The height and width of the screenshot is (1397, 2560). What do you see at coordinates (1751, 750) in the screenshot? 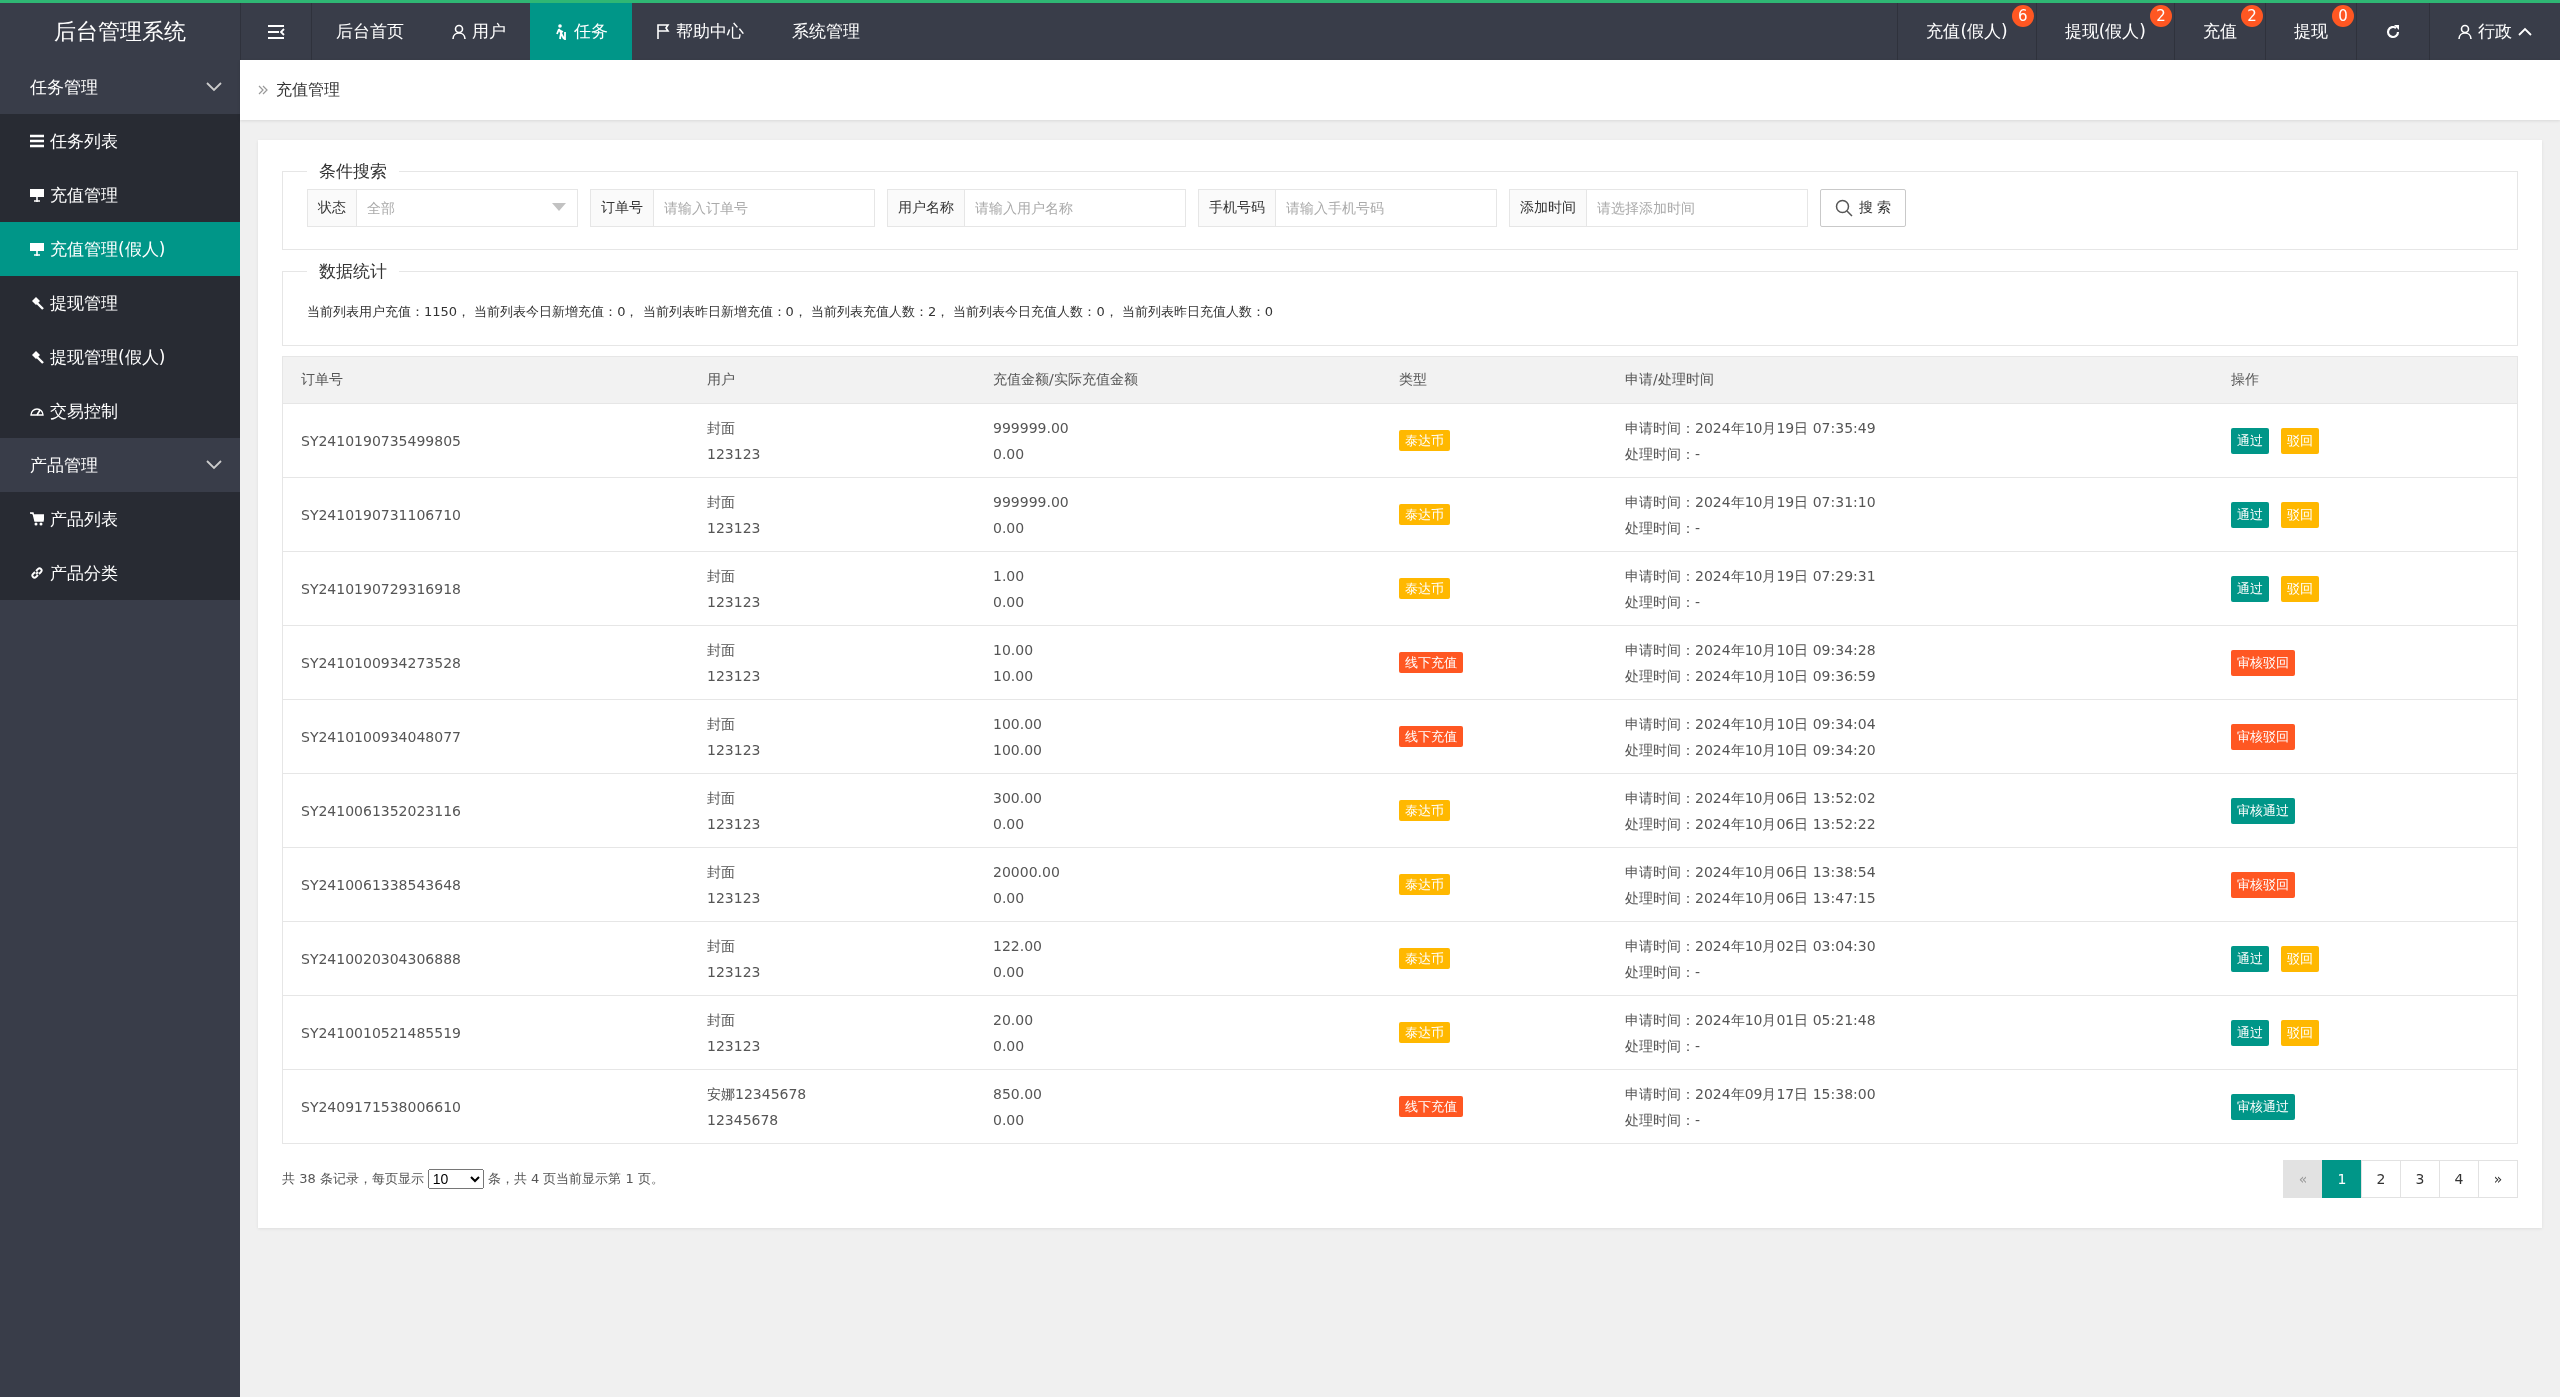
I see `process-time: 处理时间：2024年10月10日 09:34:20` at bounding box center [1751, 750].